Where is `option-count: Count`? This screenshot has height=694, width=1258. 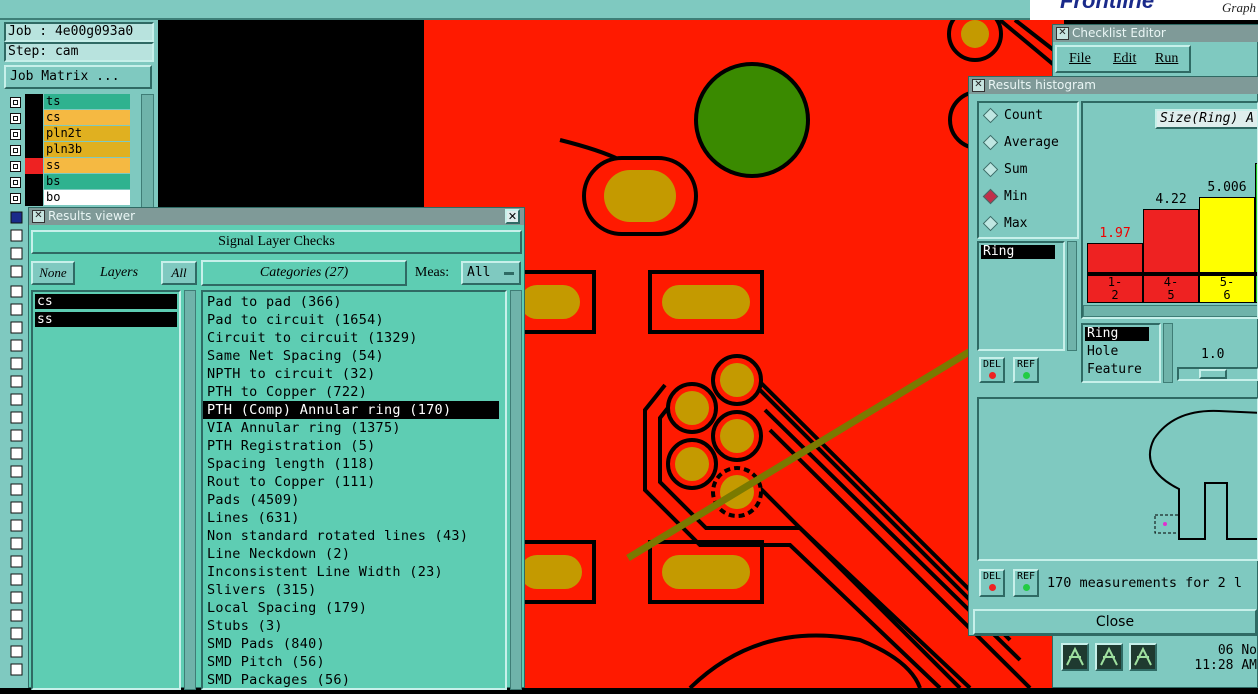
option-count: Count is located at coordinates (1012, 116).